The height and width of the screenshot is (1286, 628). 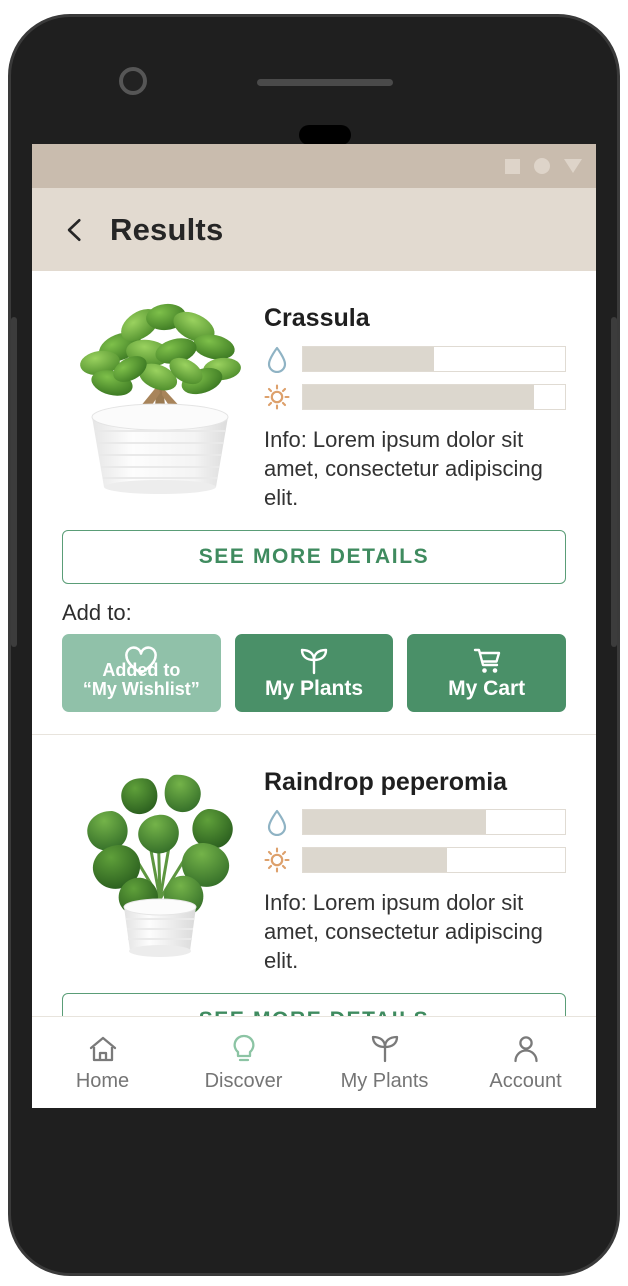 I want to click on heart-icon, so click(x=141, y=659).